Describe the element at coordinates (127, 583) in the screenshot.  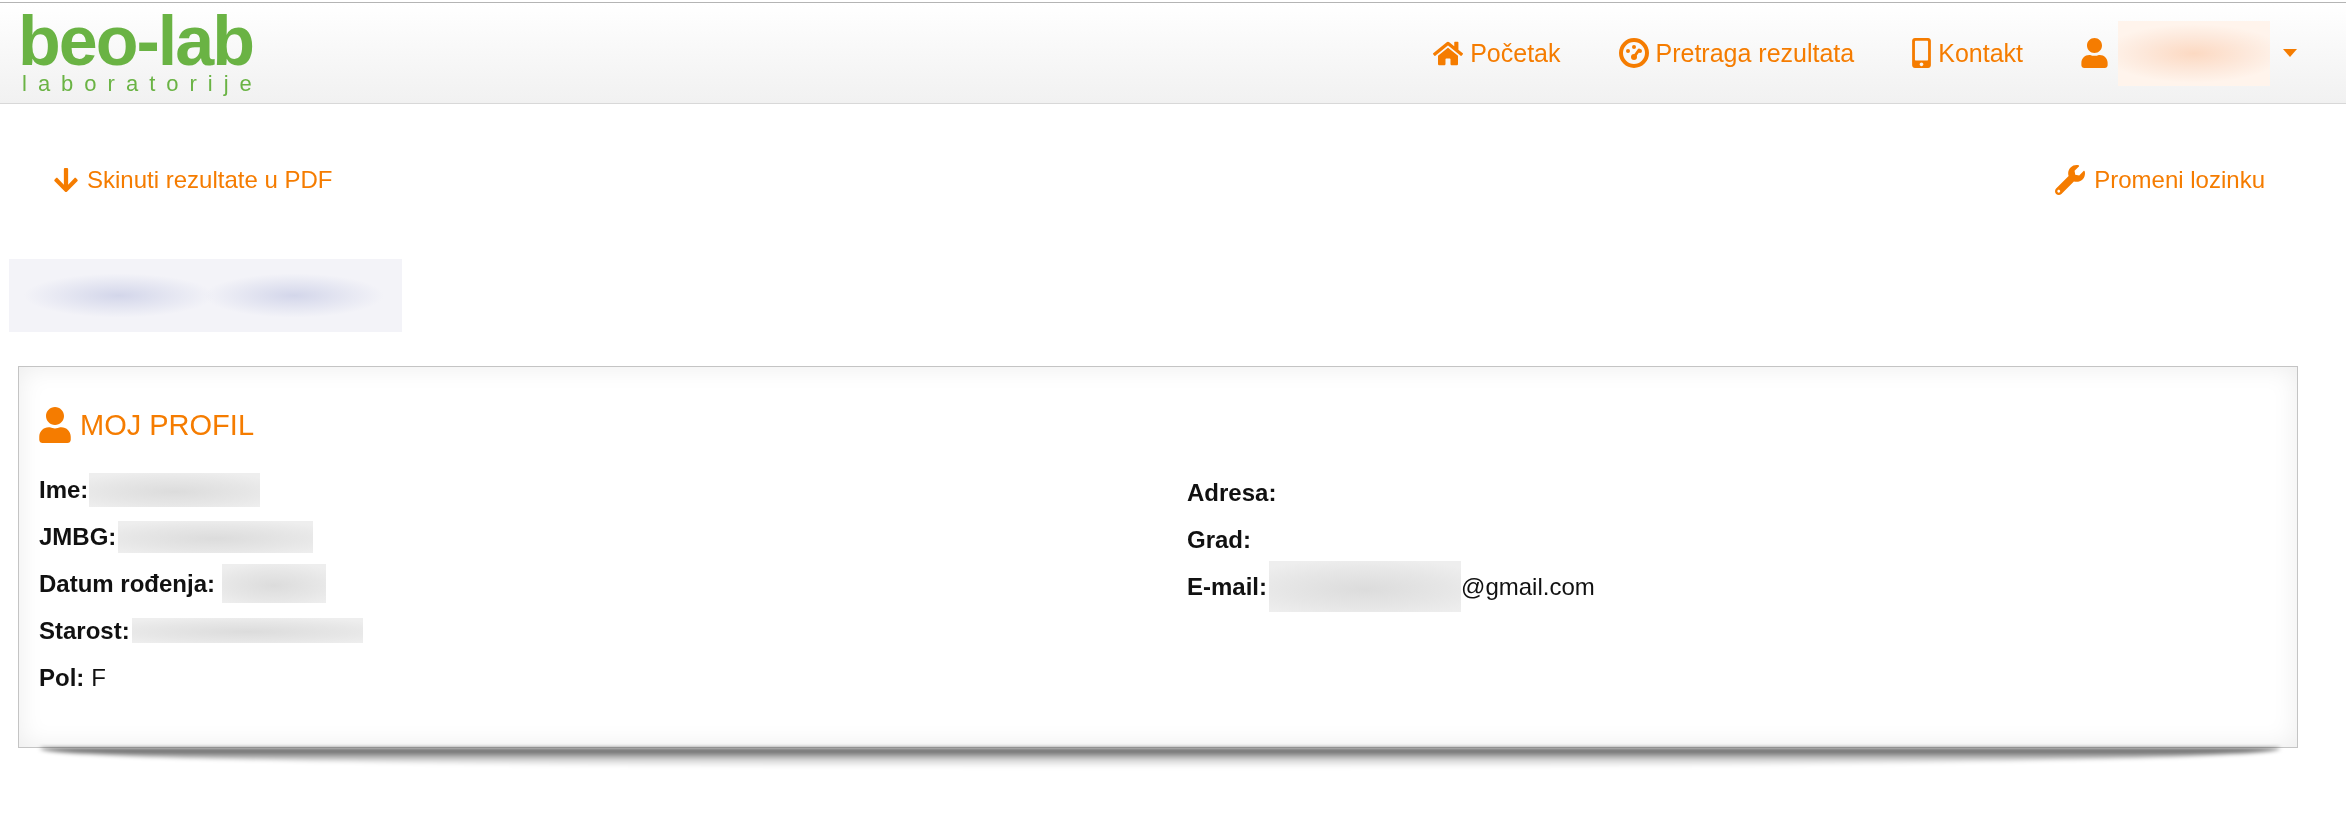
I see `field-label: Datum rođenja:` at that location.